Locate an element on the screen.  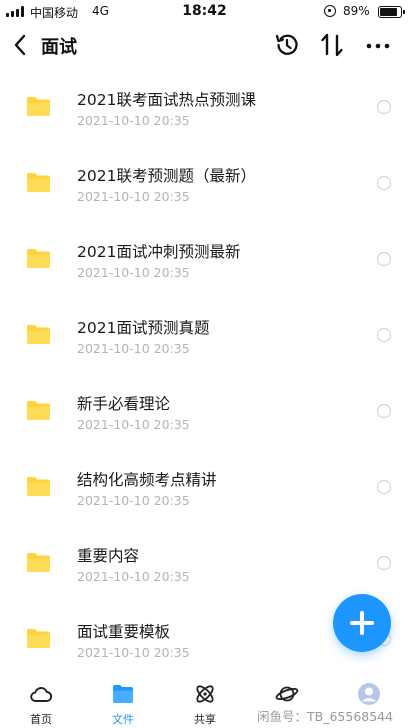
file-item: 2021面试冲刺预测最新 2021-10-10 20:35 is located at coordinates (204, 256).